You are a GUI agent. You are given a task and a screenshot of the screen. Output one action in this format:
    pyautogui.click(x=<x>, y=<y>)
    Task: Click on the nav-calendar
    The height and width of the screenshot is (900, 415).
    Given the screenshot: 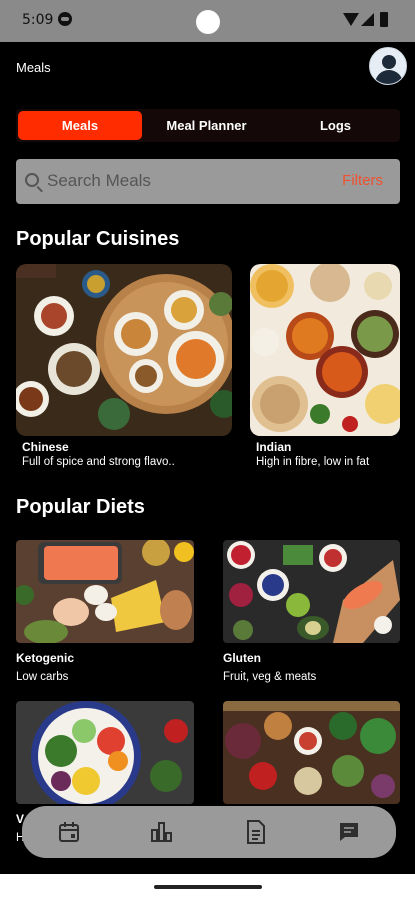 What is the action you would take?
    pyautogui.click(x=69, y=832)
    